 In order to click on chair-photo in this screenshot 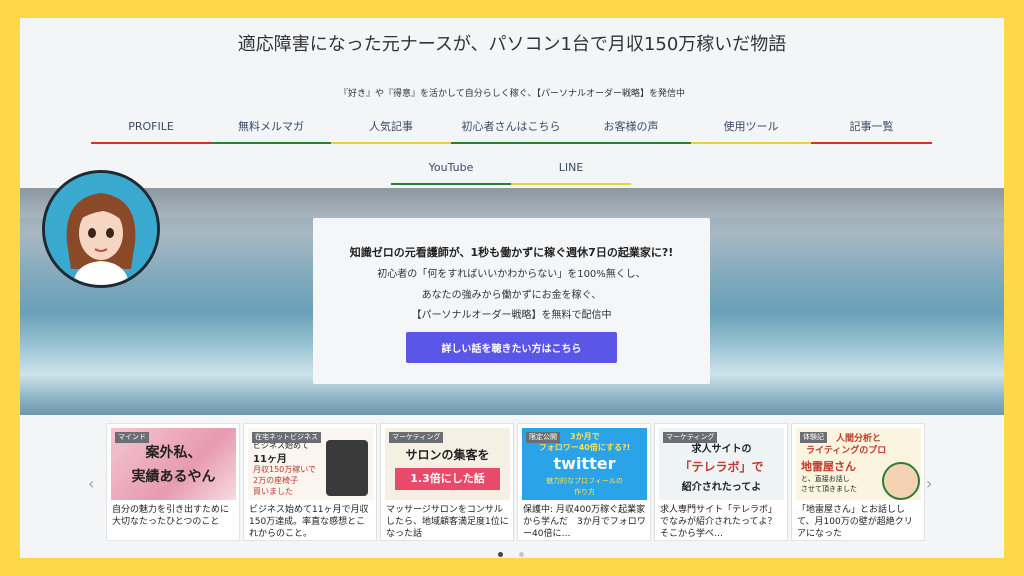, I will do `click(347, 468)`.